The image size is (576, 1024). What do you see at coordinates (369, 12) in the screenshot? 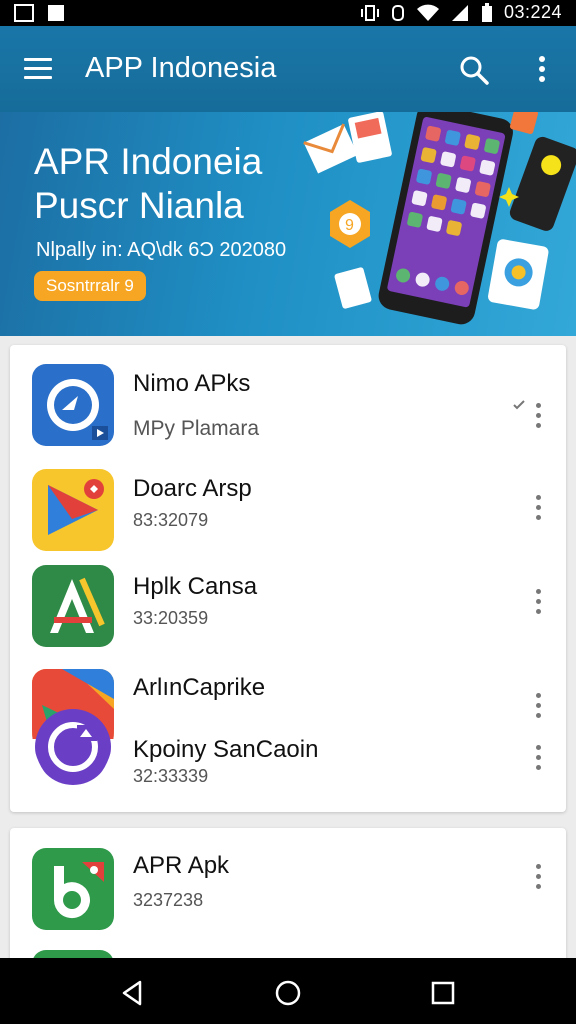
I see `vibrate-icon` at bounding box center [369, 12].